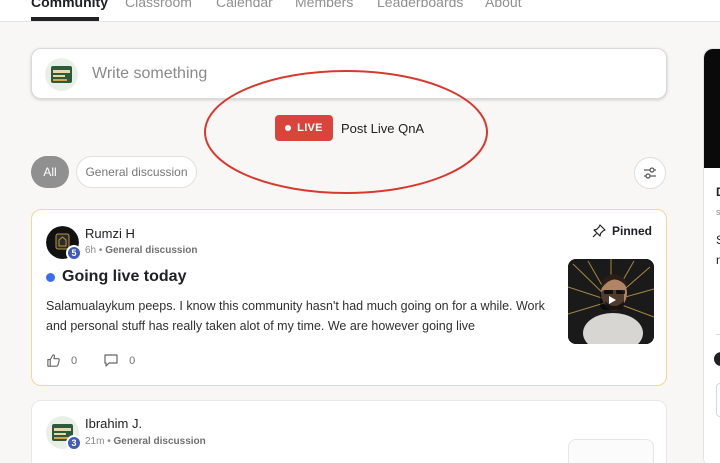 The image size is (720, 463). What do you see at coordinates (420, 5) in the screenshot?
I see `tab-leaderboards: Leaderboards` at bounding box center [420, 5].